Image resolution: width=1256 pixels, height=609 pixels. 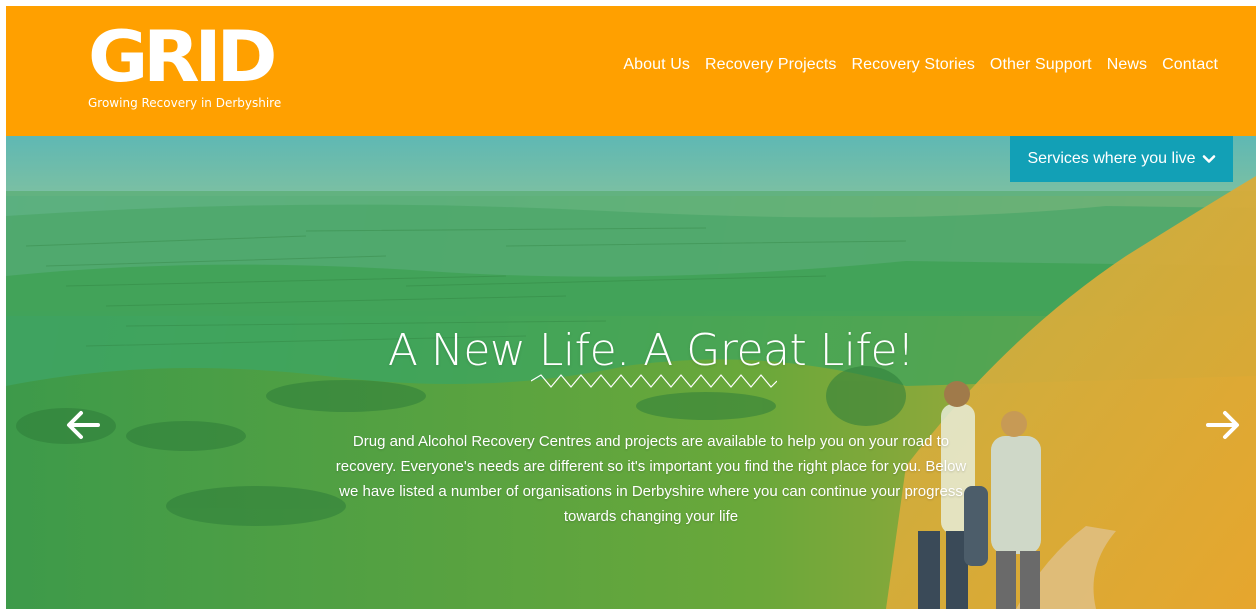 I want to click on nav-other-support: Other Support, so click(x=1041, y=65).